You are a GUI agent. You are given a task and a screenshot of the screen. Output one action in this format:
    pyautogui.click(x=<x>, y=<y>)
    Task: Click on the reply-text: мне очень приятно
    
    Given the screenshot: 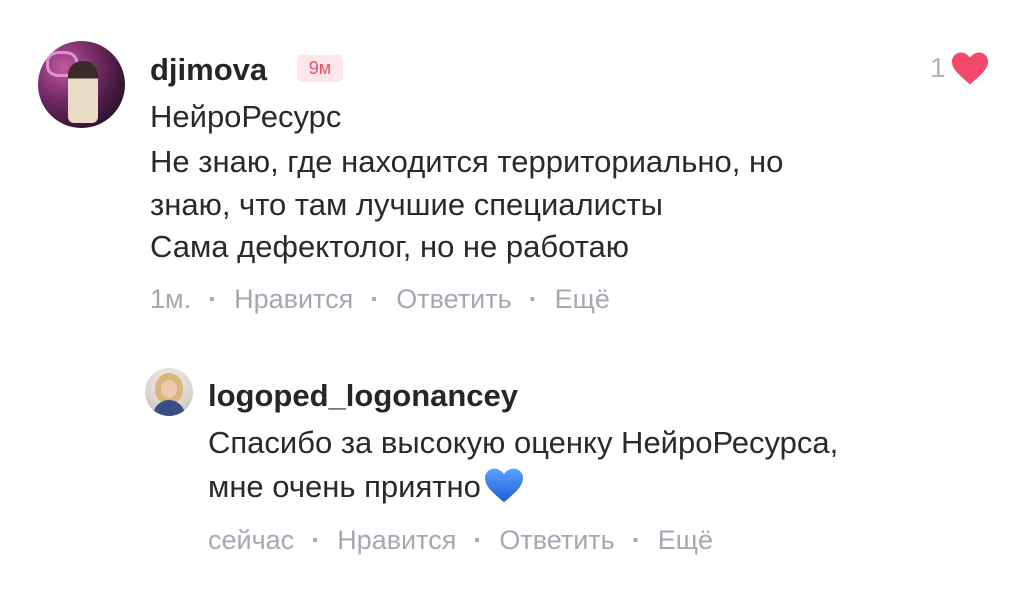 What is the action you would take?
    pyautogui.click(x=344, y=486)
    